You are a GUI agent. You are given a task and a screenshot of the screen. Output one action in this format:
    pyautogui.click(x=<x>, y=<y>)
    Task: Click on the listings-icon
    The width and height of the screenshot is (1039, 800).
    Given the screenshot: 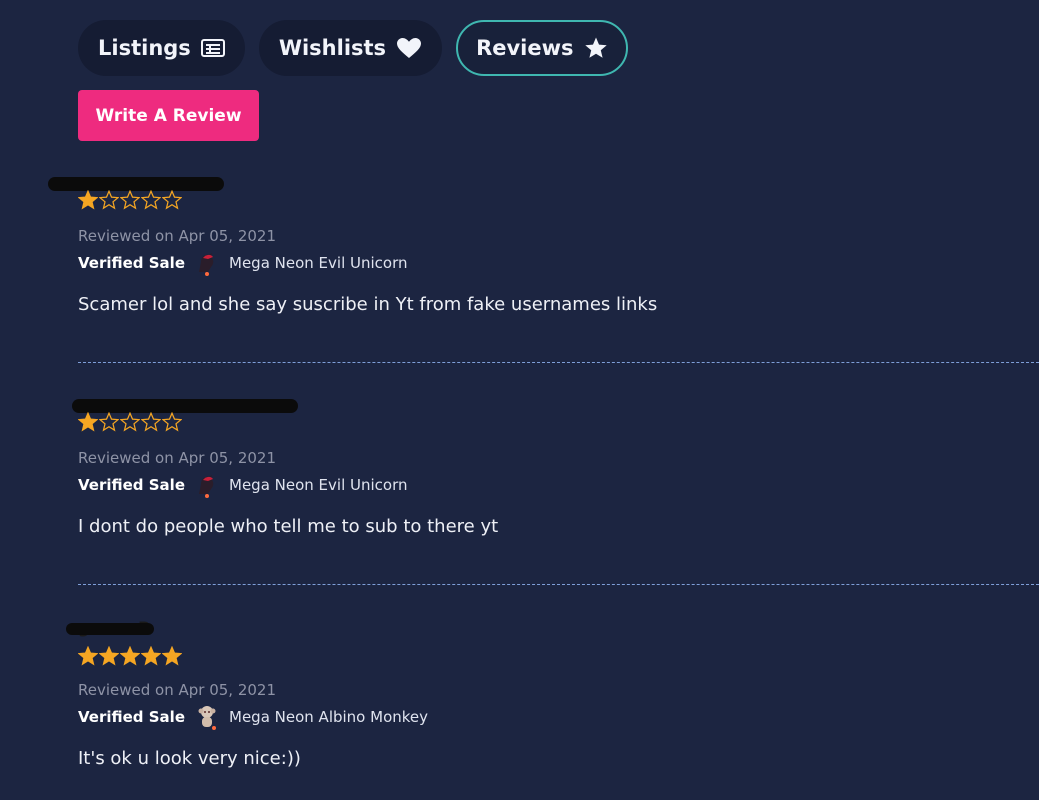 What is the action you would take?
    pyautogui.click(x=212, y=48)
    